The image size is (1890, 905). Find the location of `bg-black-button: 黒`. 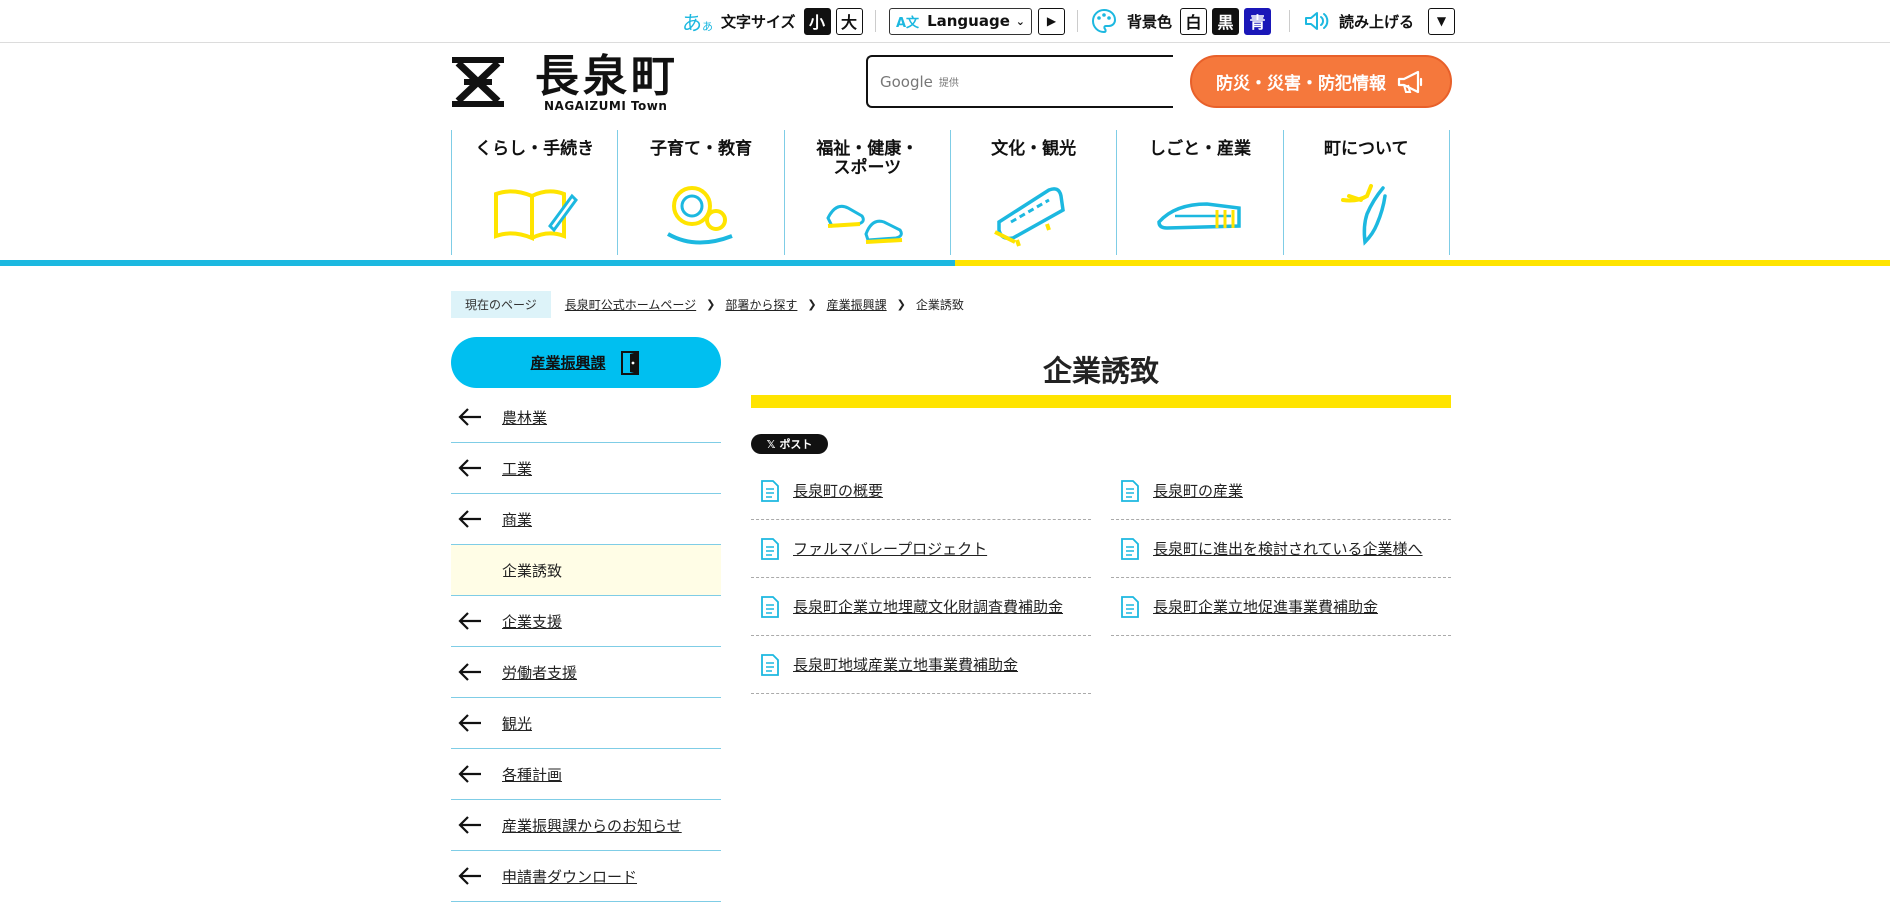

bg-black-button: 黒 is located at coordinates (1226, 21).